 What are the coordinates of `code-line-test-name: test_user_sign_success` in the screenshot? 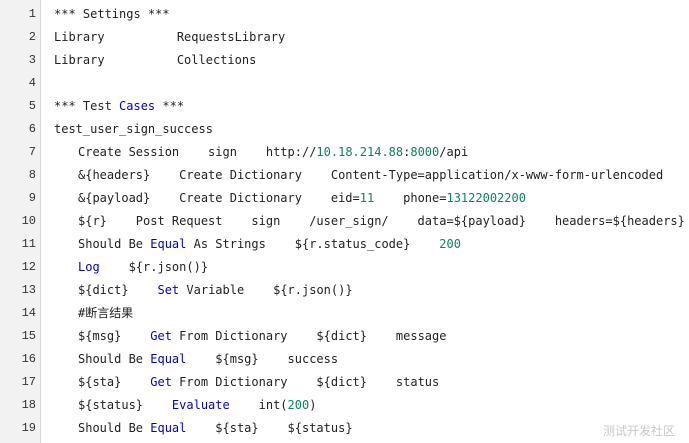 It's located at (371, 129).